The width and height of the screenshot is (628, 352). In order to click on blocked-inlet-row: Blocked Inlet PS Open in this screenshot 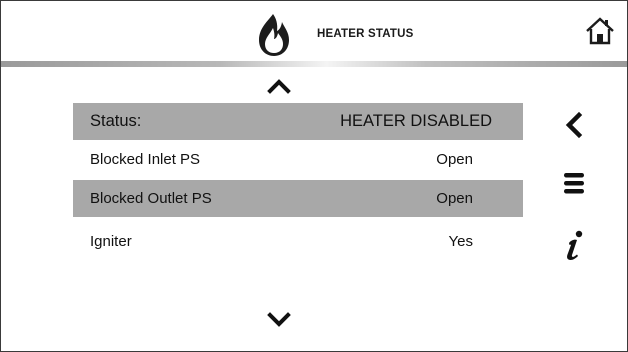, I will do `click(298, 159)`.